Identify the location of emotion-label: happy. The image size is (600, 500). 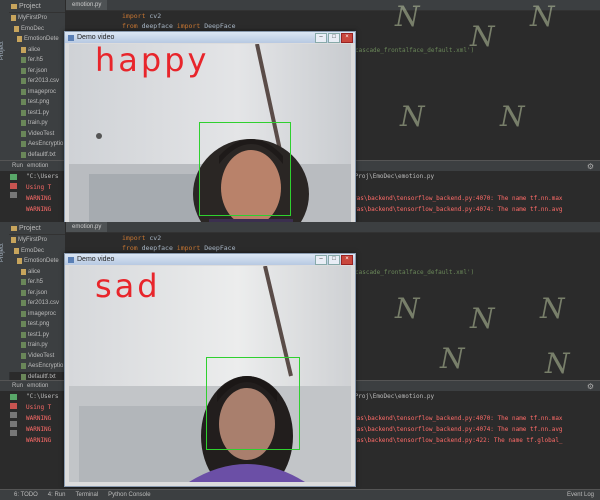
(152, 61).